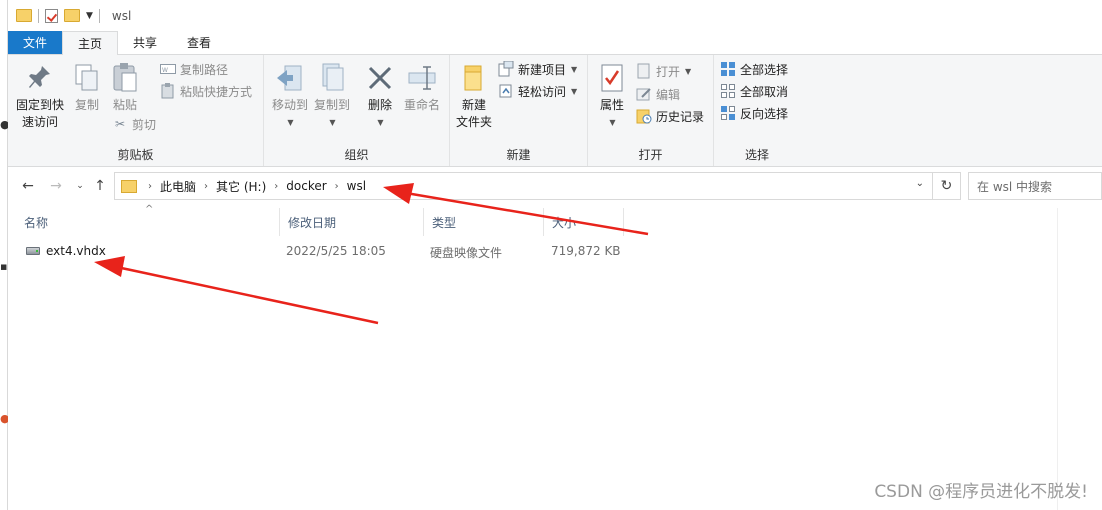 The width and height of the screenshot is (1102, 510). Describe the element at coordinates (86, 105) in the screenshot. I see `copy-label: 复制` at that location.